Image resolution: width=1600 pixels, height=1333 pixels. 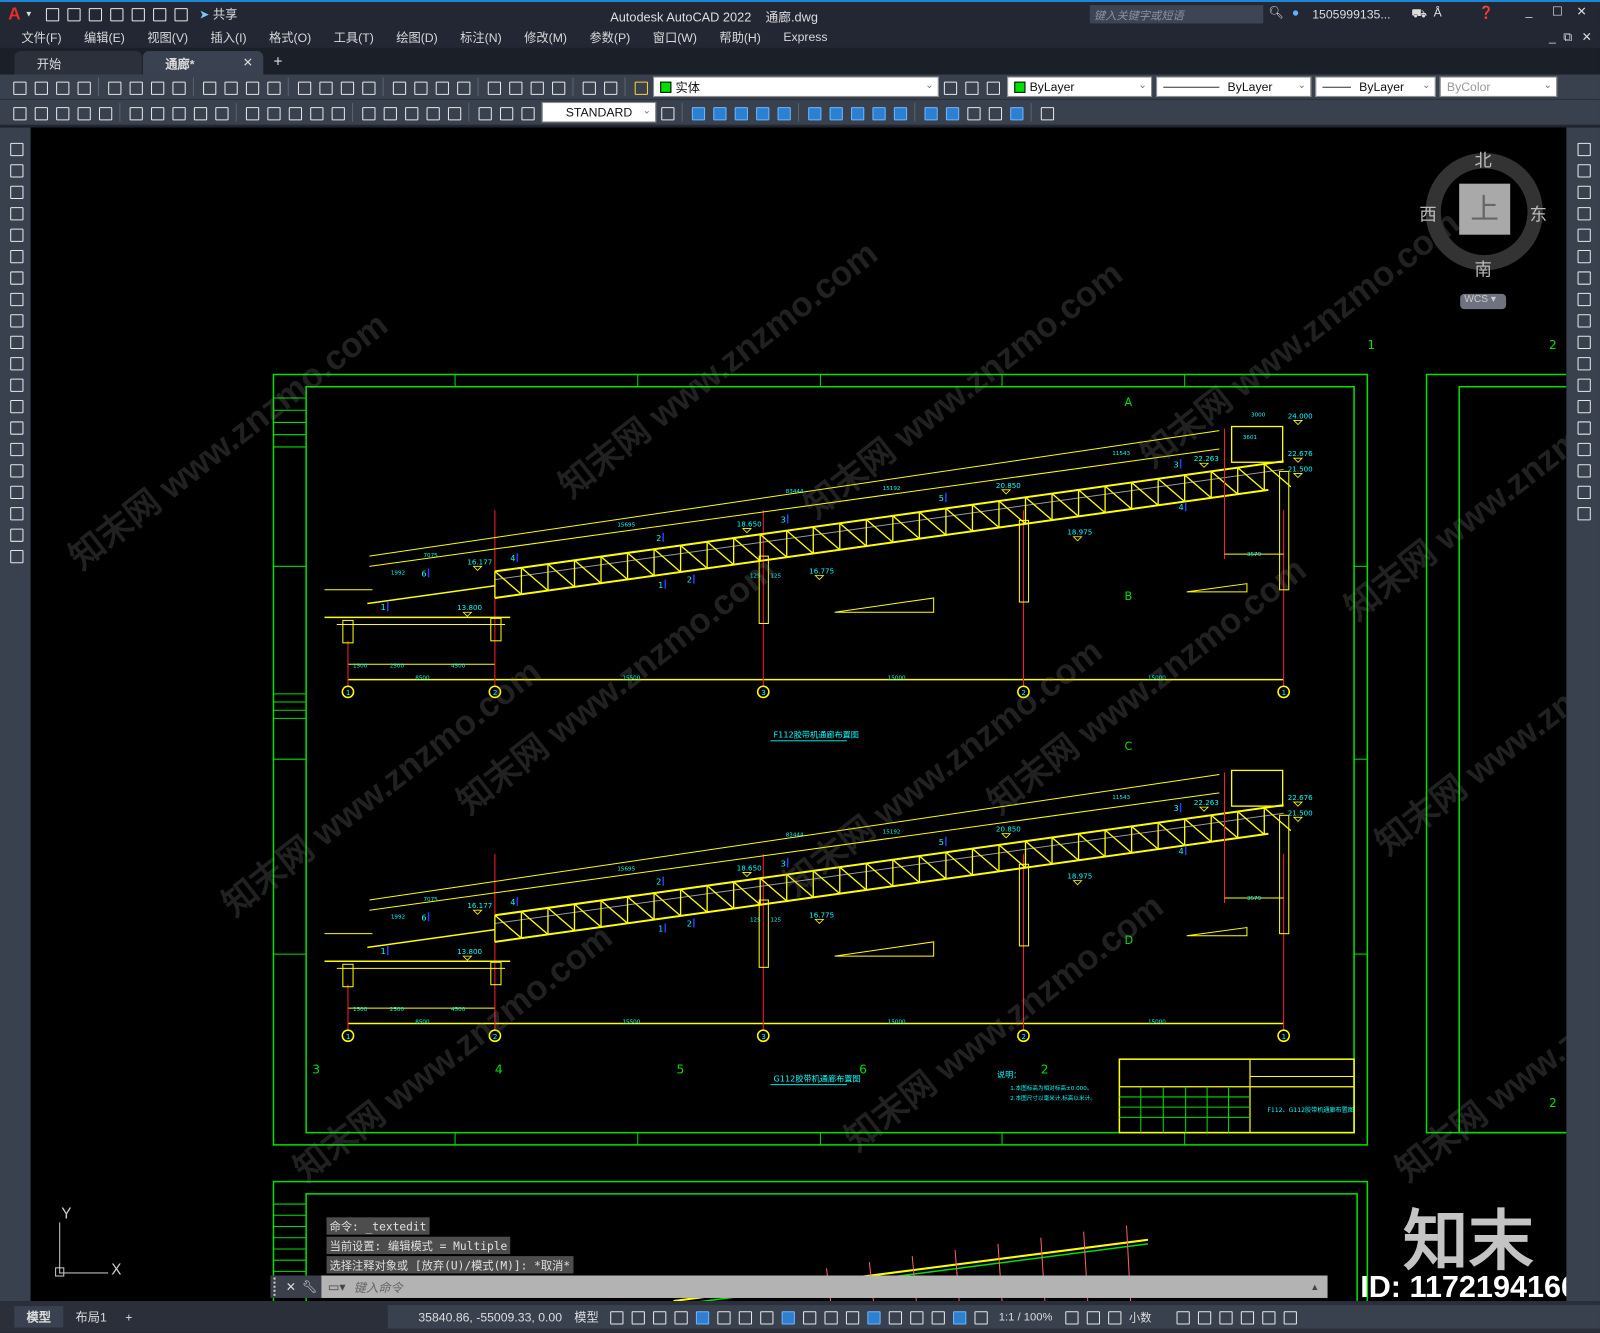 I want to click on add-selected-icon, so click(x=15, y=555).